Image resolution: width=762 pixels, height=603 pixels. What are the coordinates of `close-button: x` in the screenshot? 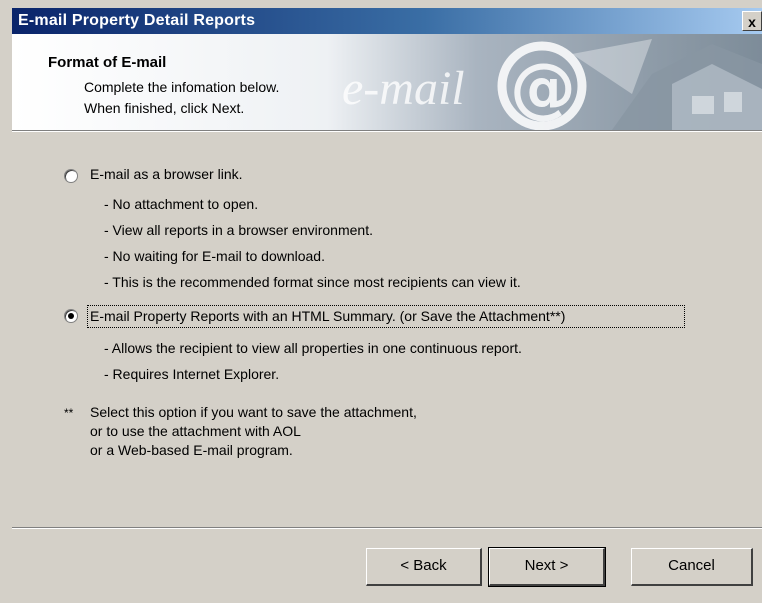 It's located at (752, 21).